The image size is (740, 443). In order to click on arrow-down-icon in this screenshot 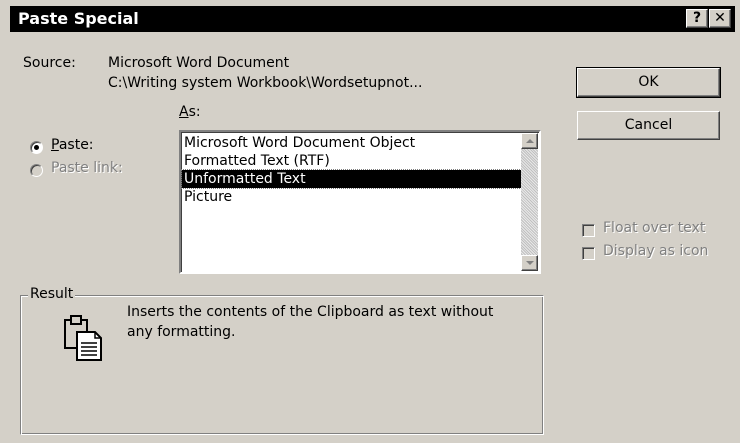, I will do `click(530, 263)`.